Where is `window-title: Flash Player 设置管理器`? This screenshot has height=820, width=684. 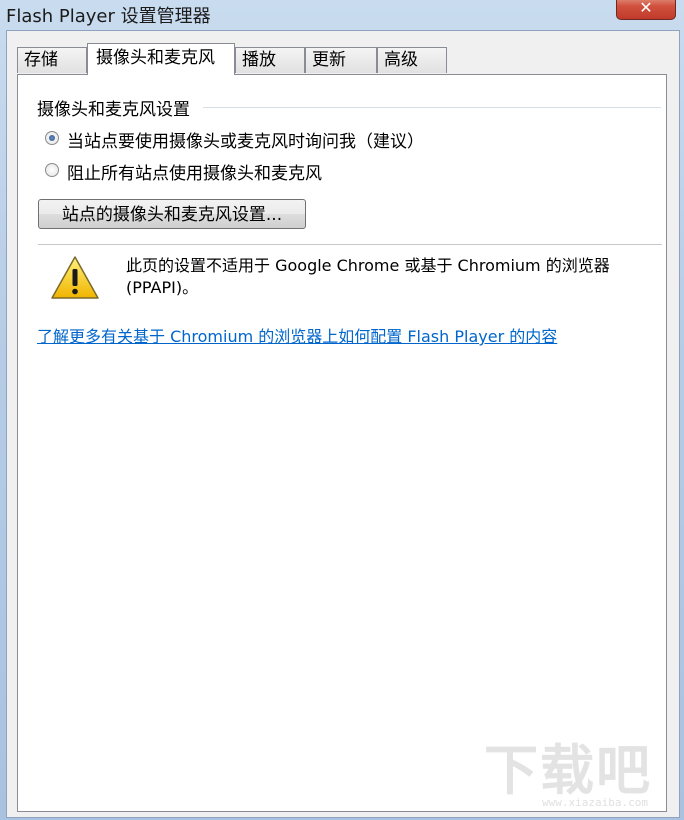 window-title: Flash Player 设置管理器 is located at coordinates (108, 16).